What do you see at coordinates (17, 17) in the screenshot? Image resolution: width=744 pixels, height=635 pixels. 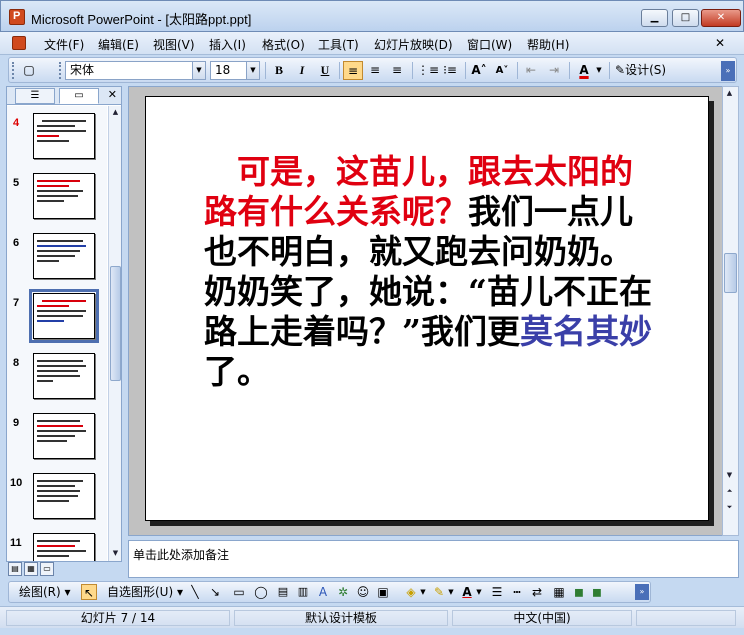 I see `powerpoint-icon` at bounding box center [17, 17].